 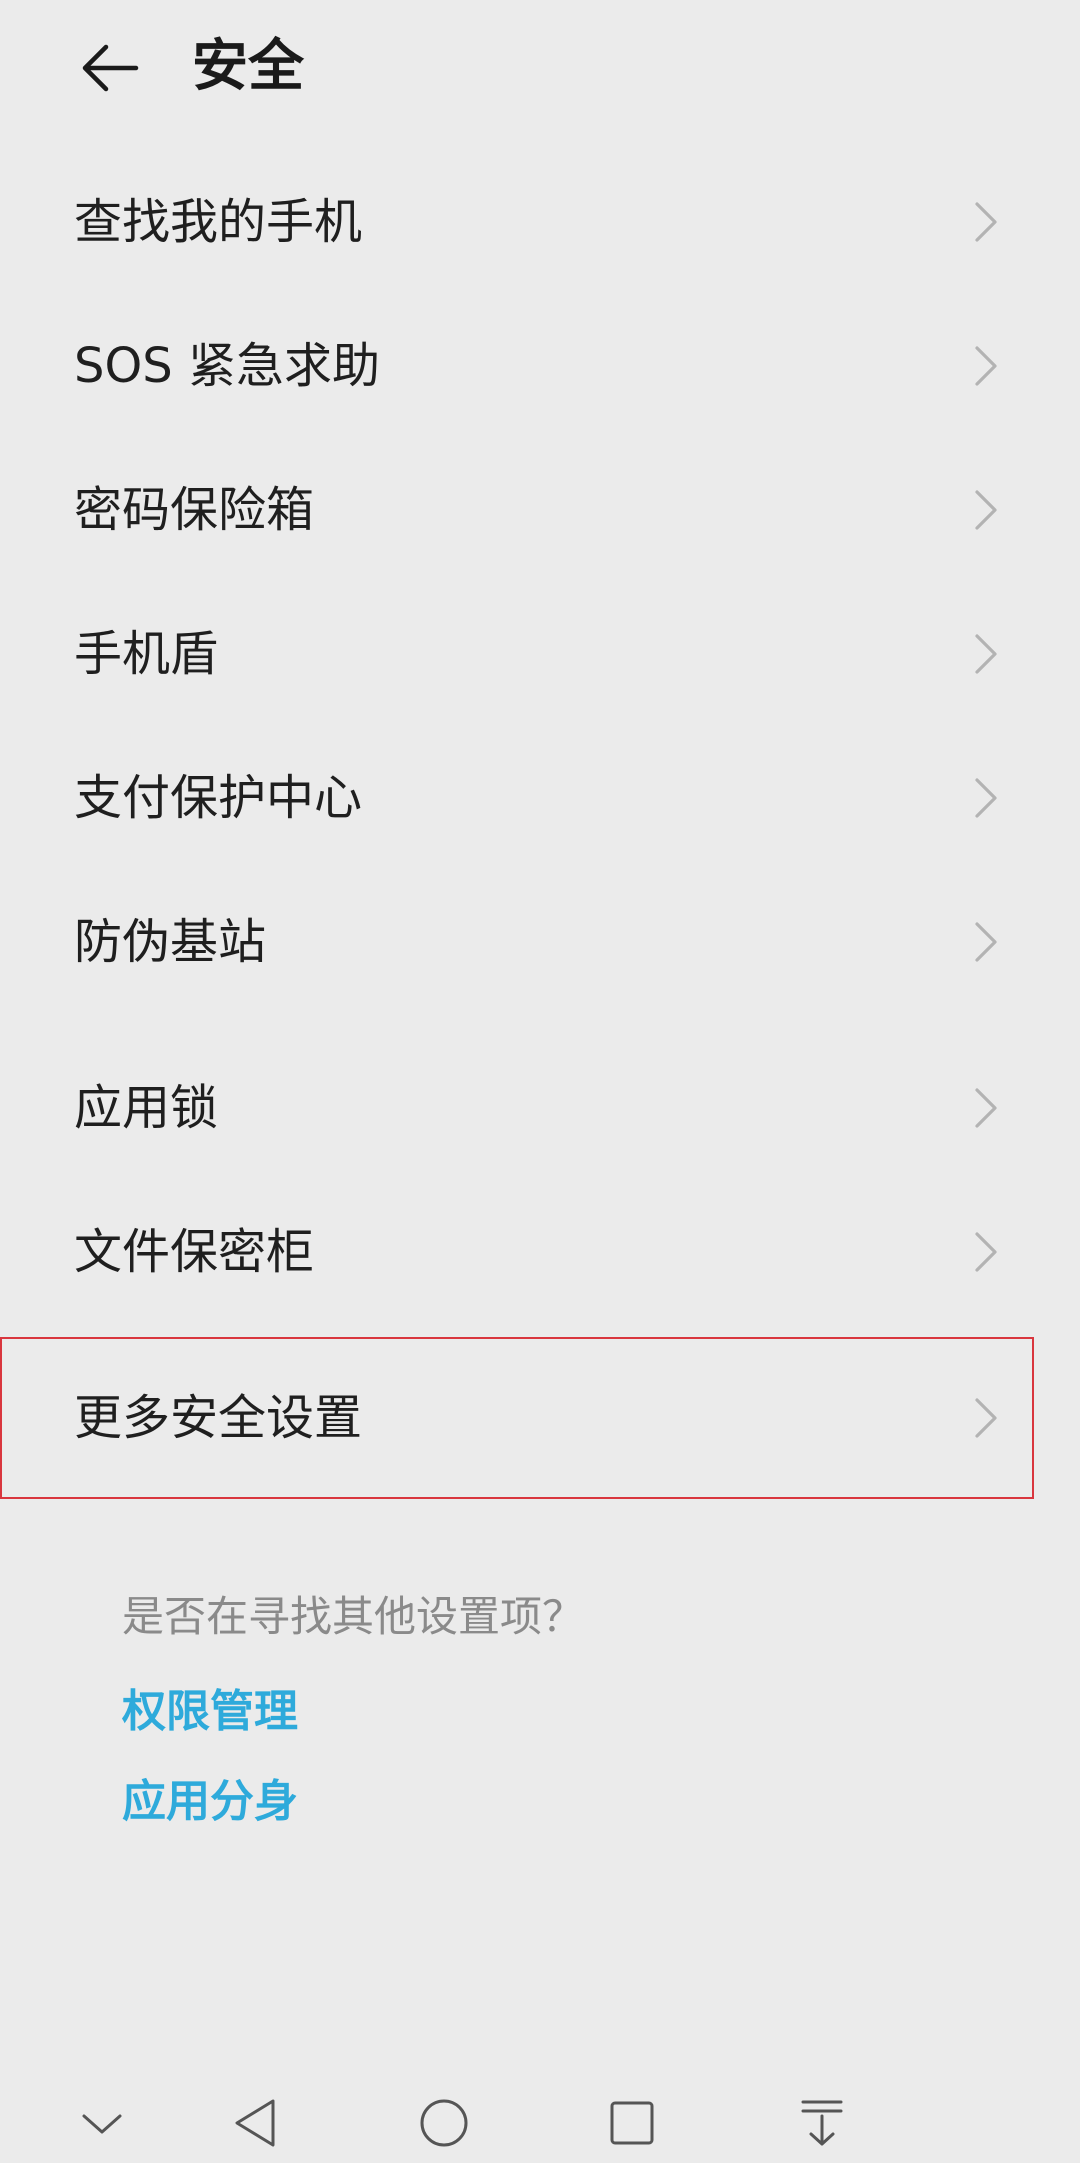 What do you see at coordinates (194, 1252) in the screenshot?
I see `menu-item-label: 文件保密柜` at bounding box center [194, 1252].